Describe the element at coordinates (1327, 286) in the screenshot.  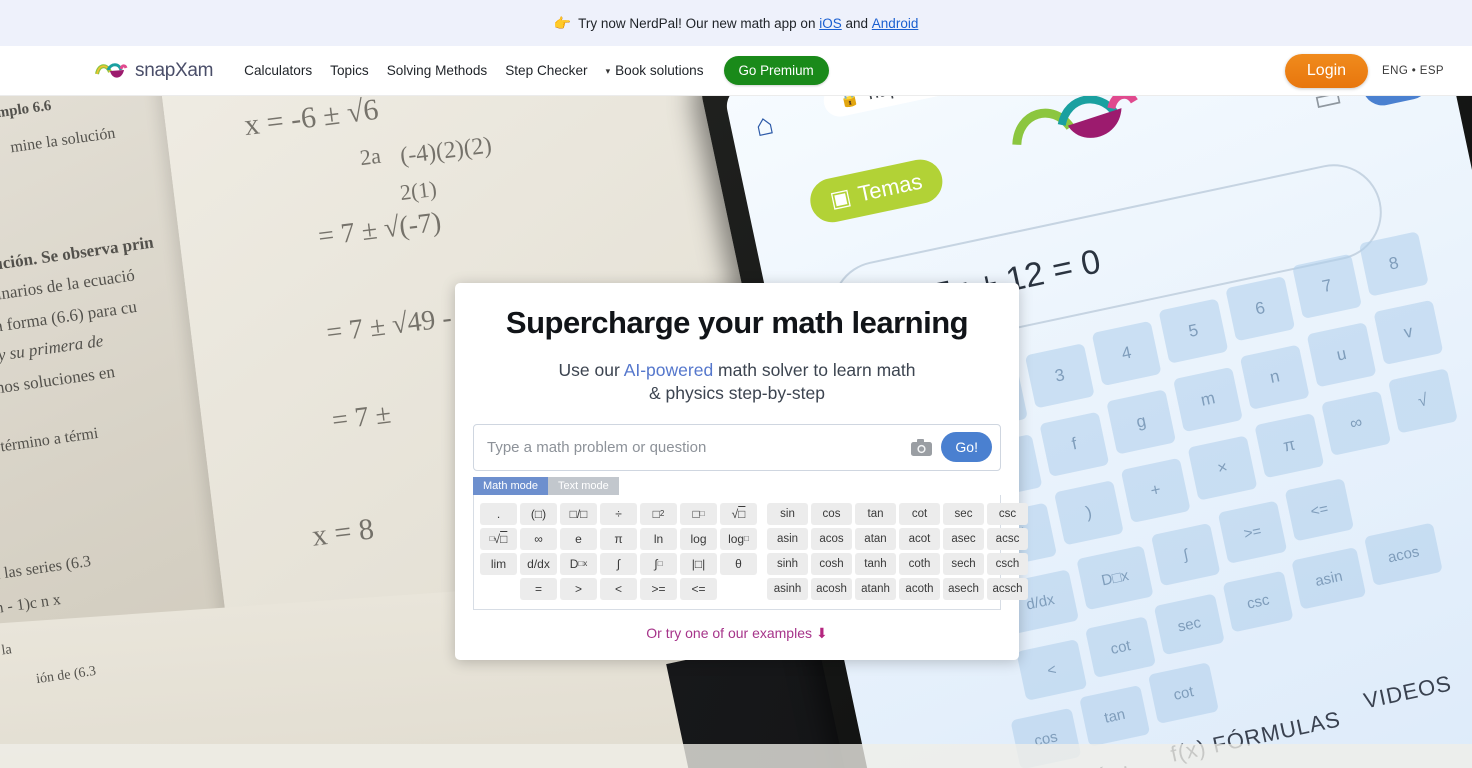
I see `phone-key: 7` at that location.